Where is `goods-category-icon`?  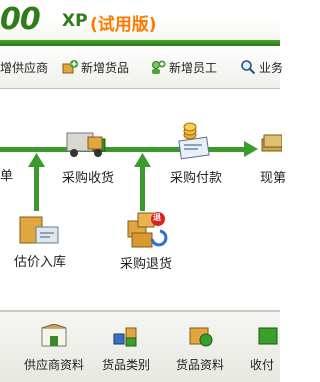 goods-category-icon is located at coordinates (125, 337).